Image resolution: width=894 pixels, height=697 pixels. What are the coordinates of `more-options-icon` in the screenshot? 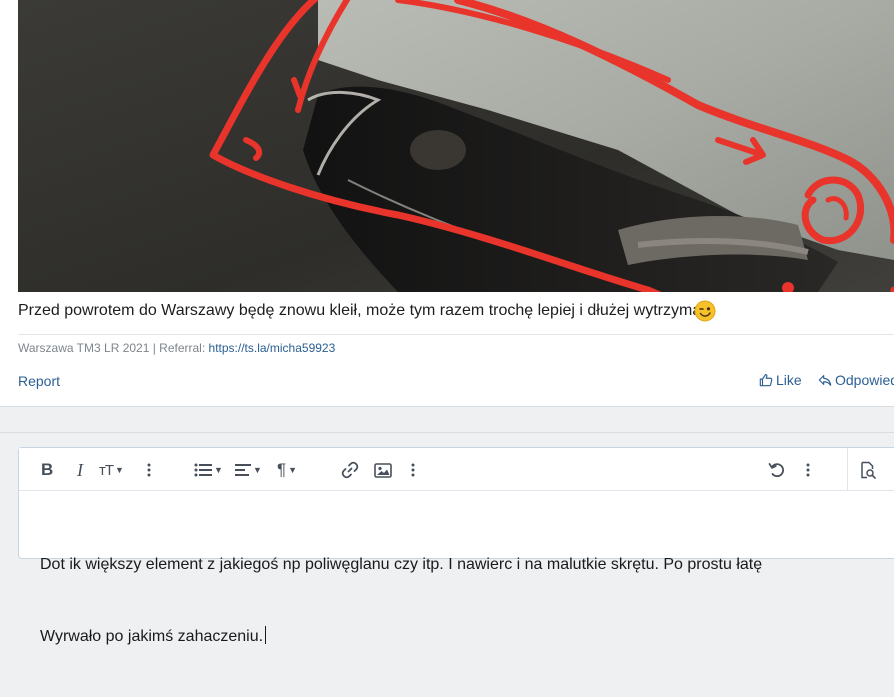 It's located at (808, 470).